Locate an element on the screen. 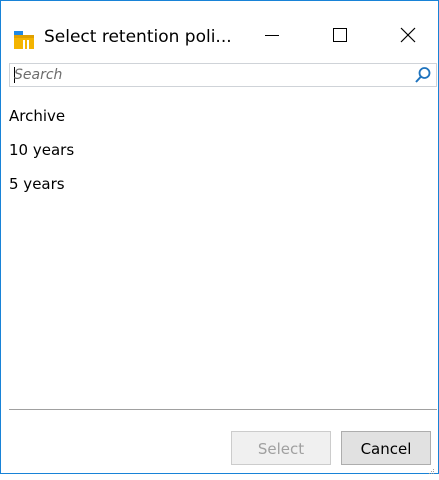 The image size is (439, 480). minimize-button is located at coordinates (272, 35).